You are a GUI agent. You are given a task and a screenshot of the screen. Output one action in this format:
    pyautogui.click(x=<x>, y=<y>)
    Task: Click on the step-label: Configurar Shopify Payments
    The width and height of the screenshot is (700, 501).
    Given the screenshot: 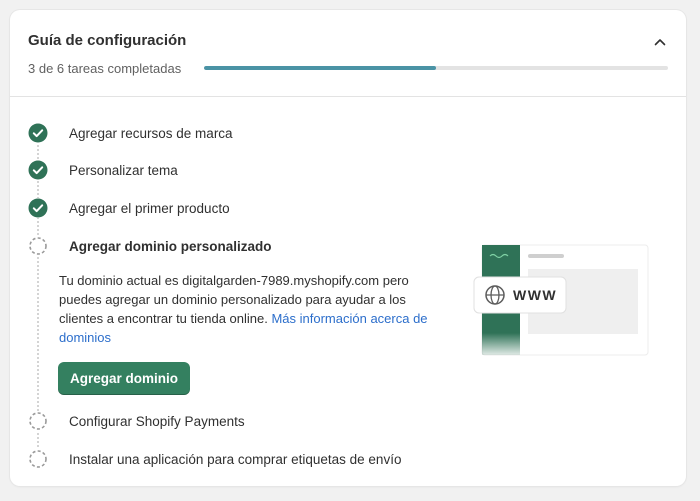 What is the action you would take?
    pyautogui.click(x=157, y=421)
    